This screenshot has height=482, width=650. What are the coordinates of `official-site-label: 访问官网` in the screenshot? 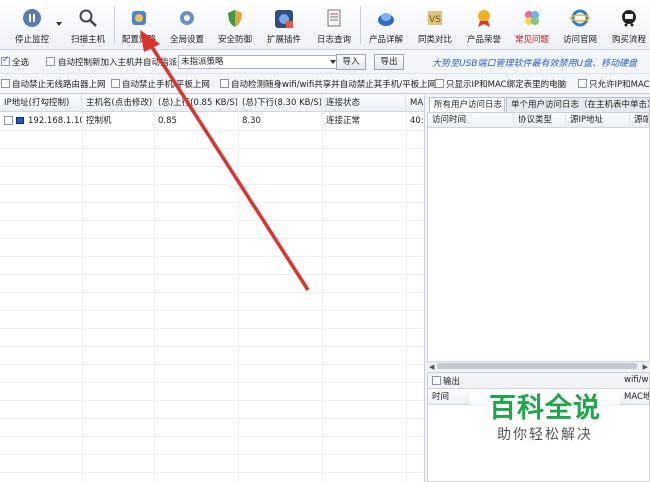 It's located at (579, 40).